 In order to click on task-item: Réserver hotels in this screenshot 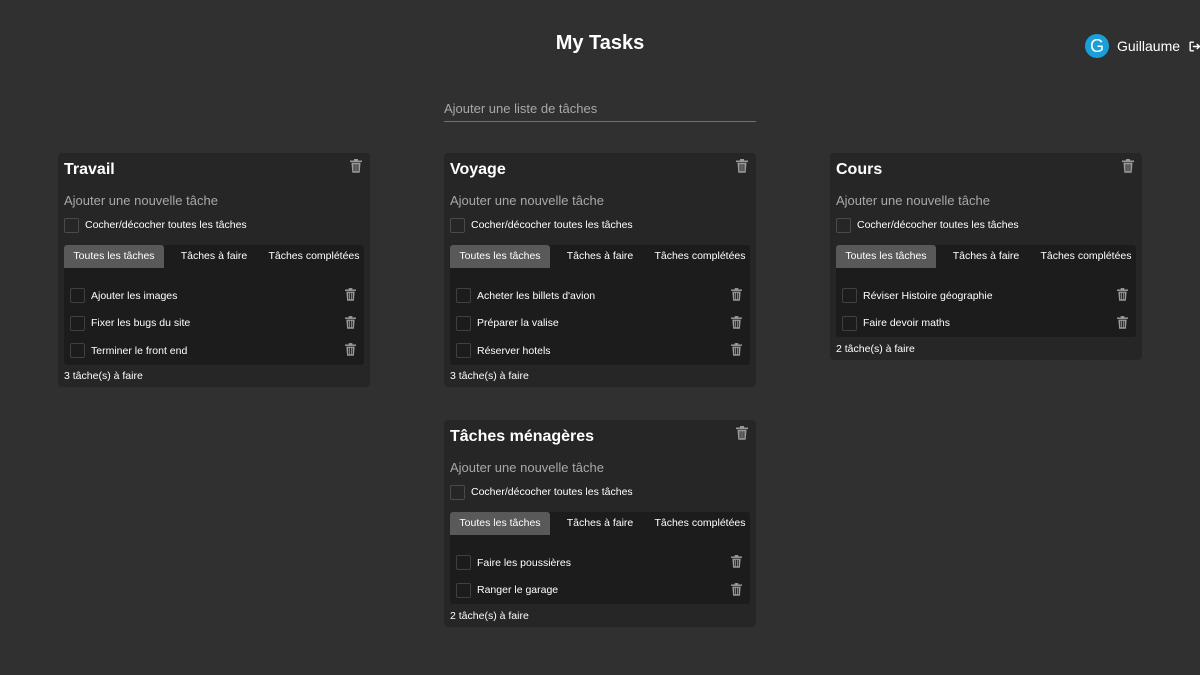, I will do `click(600, 351)`.